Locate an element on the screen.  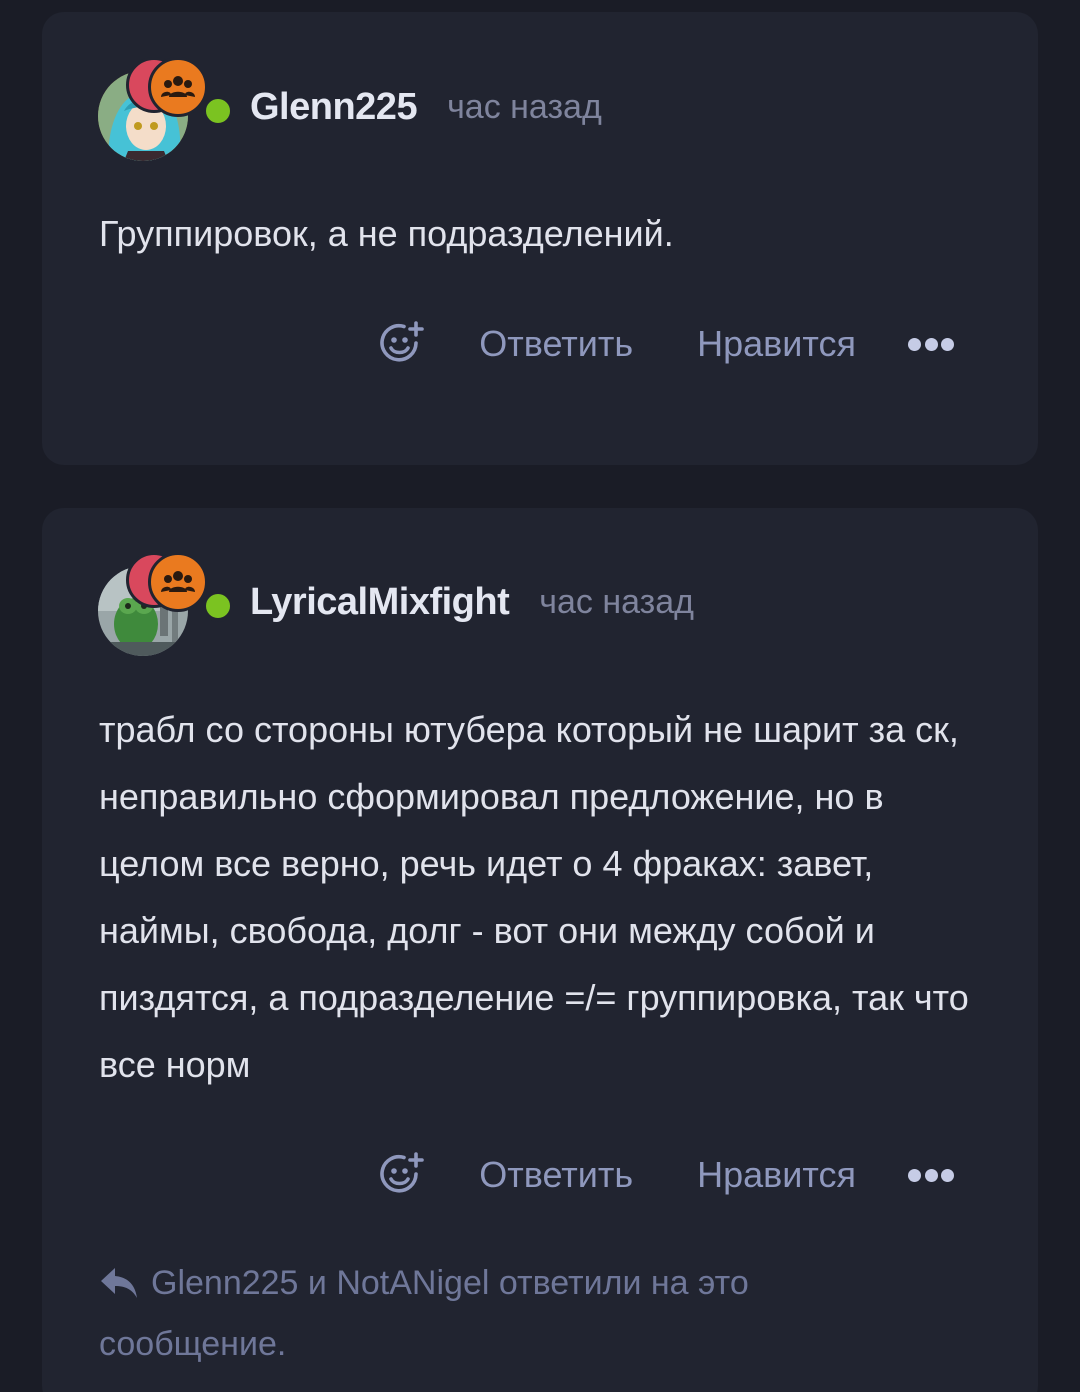
comment-text: Группировок, а не подразделений. is located at coordinates (386, 233).